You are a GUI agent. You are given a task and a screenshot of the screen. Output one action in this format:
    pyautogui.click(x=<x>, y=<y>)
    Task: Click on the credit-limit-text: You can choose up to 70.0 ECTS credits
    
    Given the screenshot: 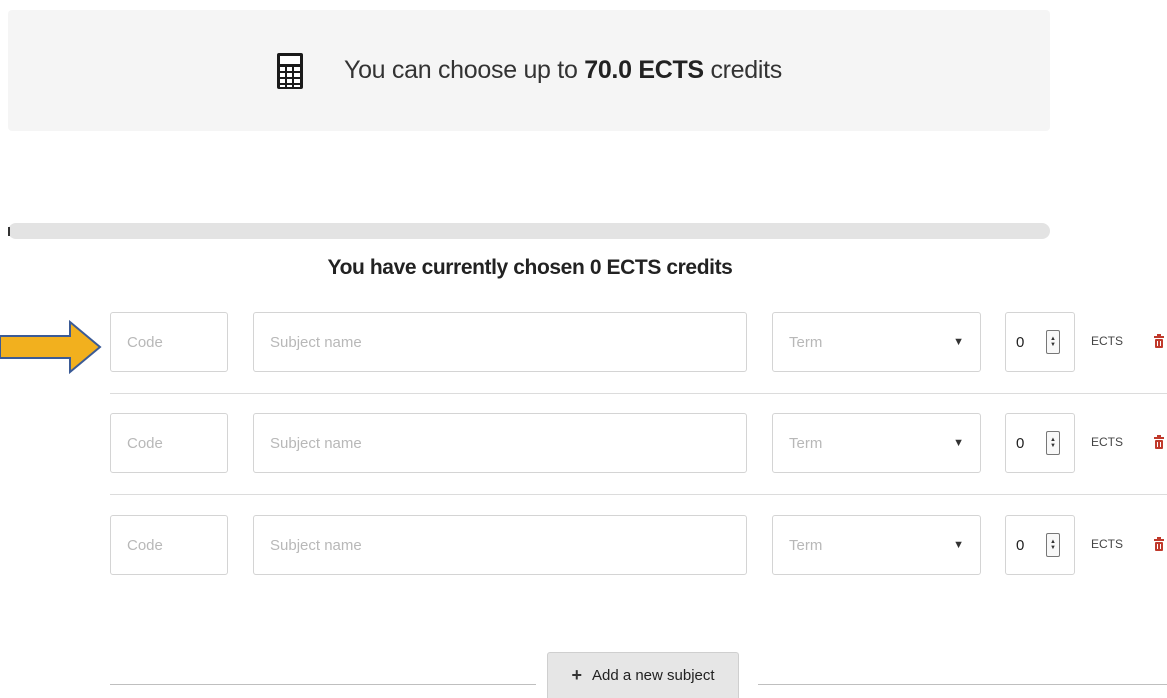 What is the action you would take?
    pyautogui.click(x=563, y=70)
    